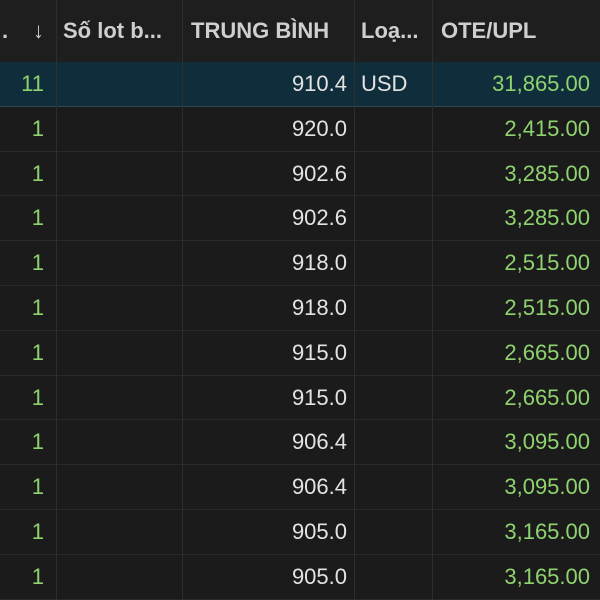 The width and height of the screenshot is (600, 600). I want to click on ote-upl-cell: 31,865.00, so click(541, 83).